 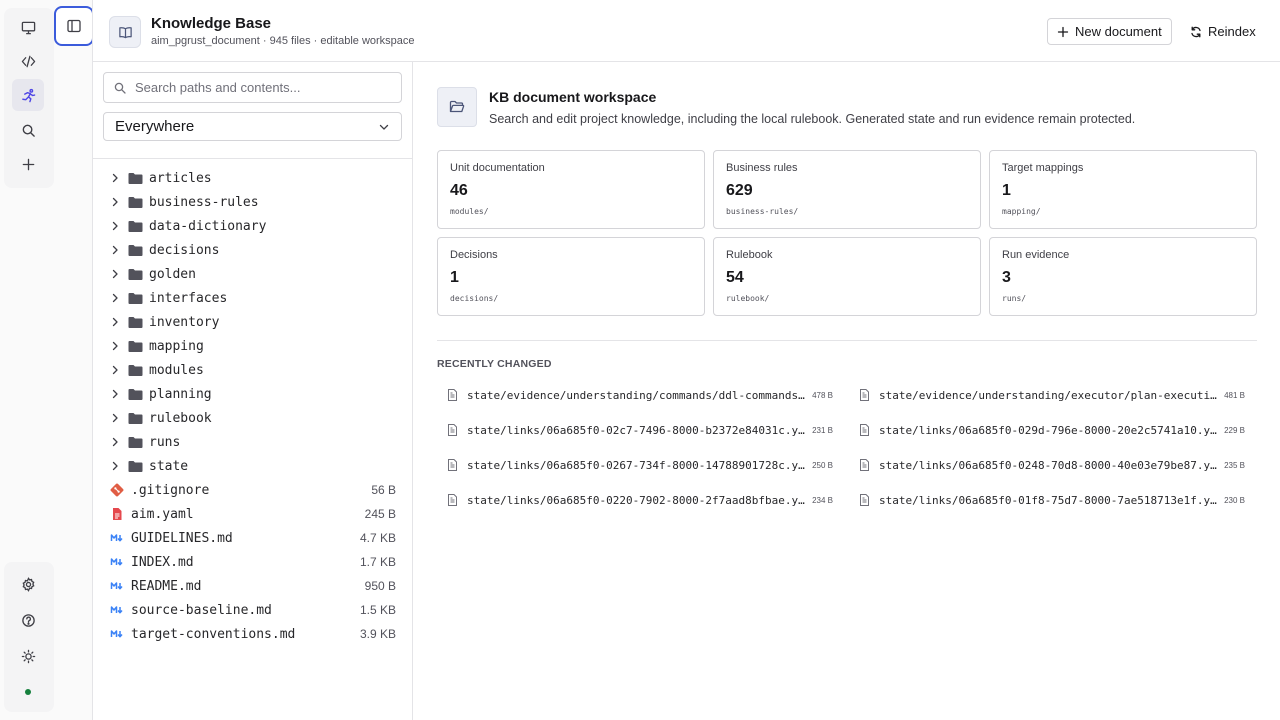 I want to click on file-row: target-conventions.md 3.9 KB, so click(x=253, y=634).